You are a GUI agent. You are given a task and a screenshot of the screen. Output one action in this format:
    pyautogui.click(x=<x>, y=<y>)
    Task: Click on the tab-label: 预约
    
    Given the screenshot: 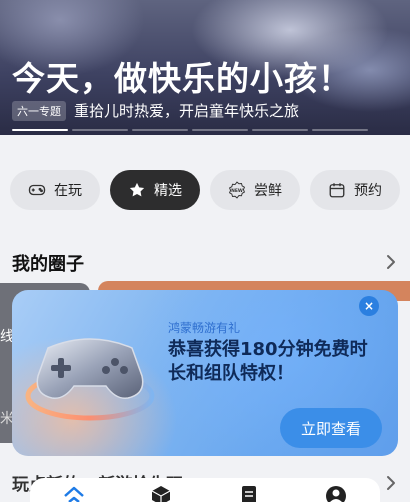 What is the action you would take?
    pyautogui.click(x=368, y=191)
    